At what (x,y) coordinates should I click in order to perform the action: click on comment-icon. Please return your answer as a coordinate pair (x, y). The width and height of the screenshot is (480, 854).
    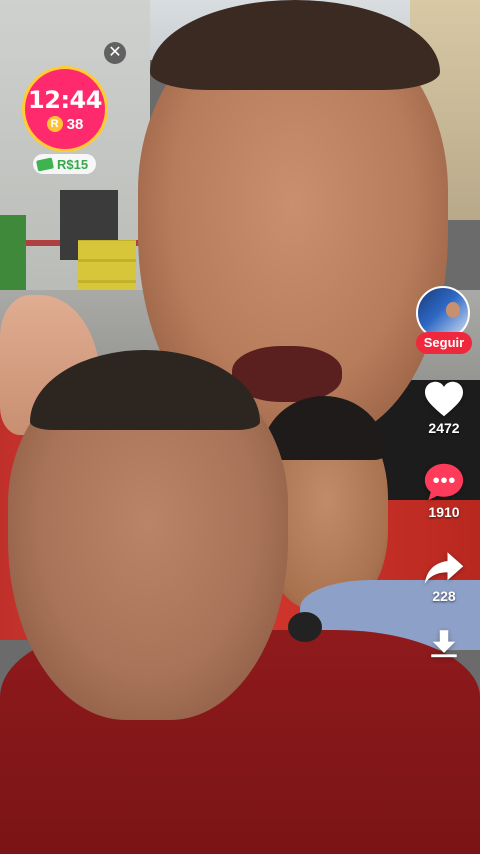
    Looking at the image, I should click on (444, 482).